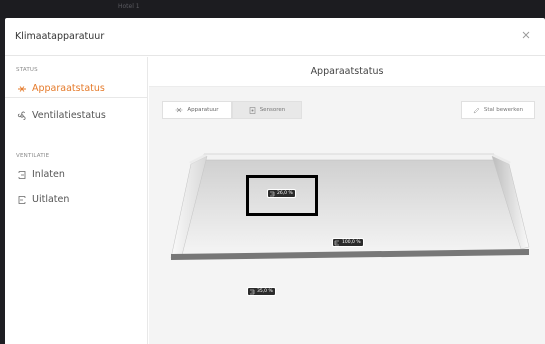 This screenshot has height=344, width=545. I want to click on edit-stable-button: Stal bewerken, so click(498, 110).